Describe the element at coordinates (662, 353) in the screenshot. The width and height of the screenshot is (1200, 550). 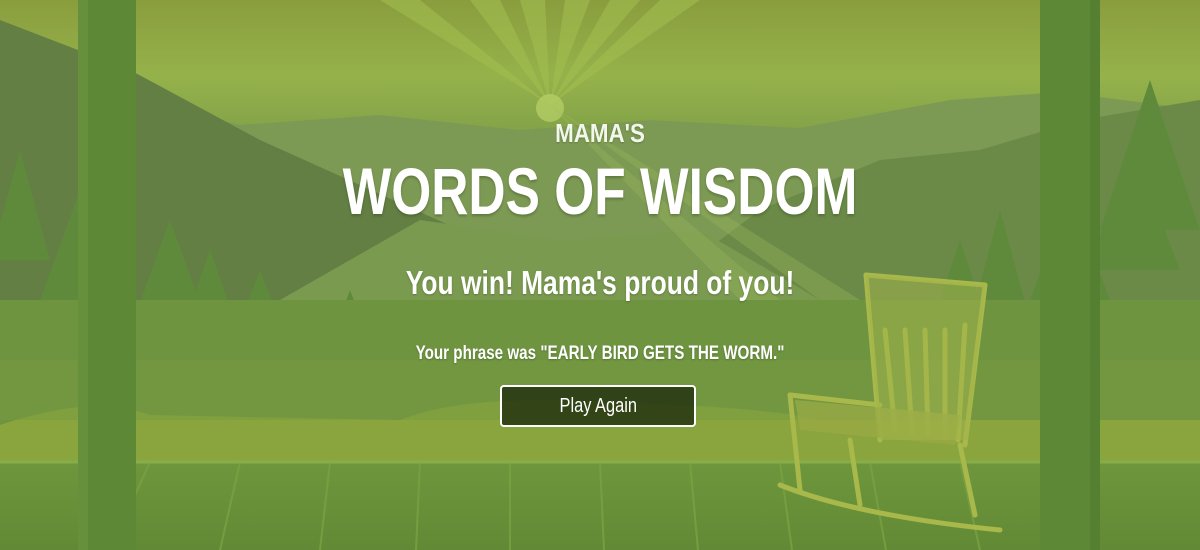
I see `phrase-text: "EARLY BIRD GETS THE WORM."` at that location.